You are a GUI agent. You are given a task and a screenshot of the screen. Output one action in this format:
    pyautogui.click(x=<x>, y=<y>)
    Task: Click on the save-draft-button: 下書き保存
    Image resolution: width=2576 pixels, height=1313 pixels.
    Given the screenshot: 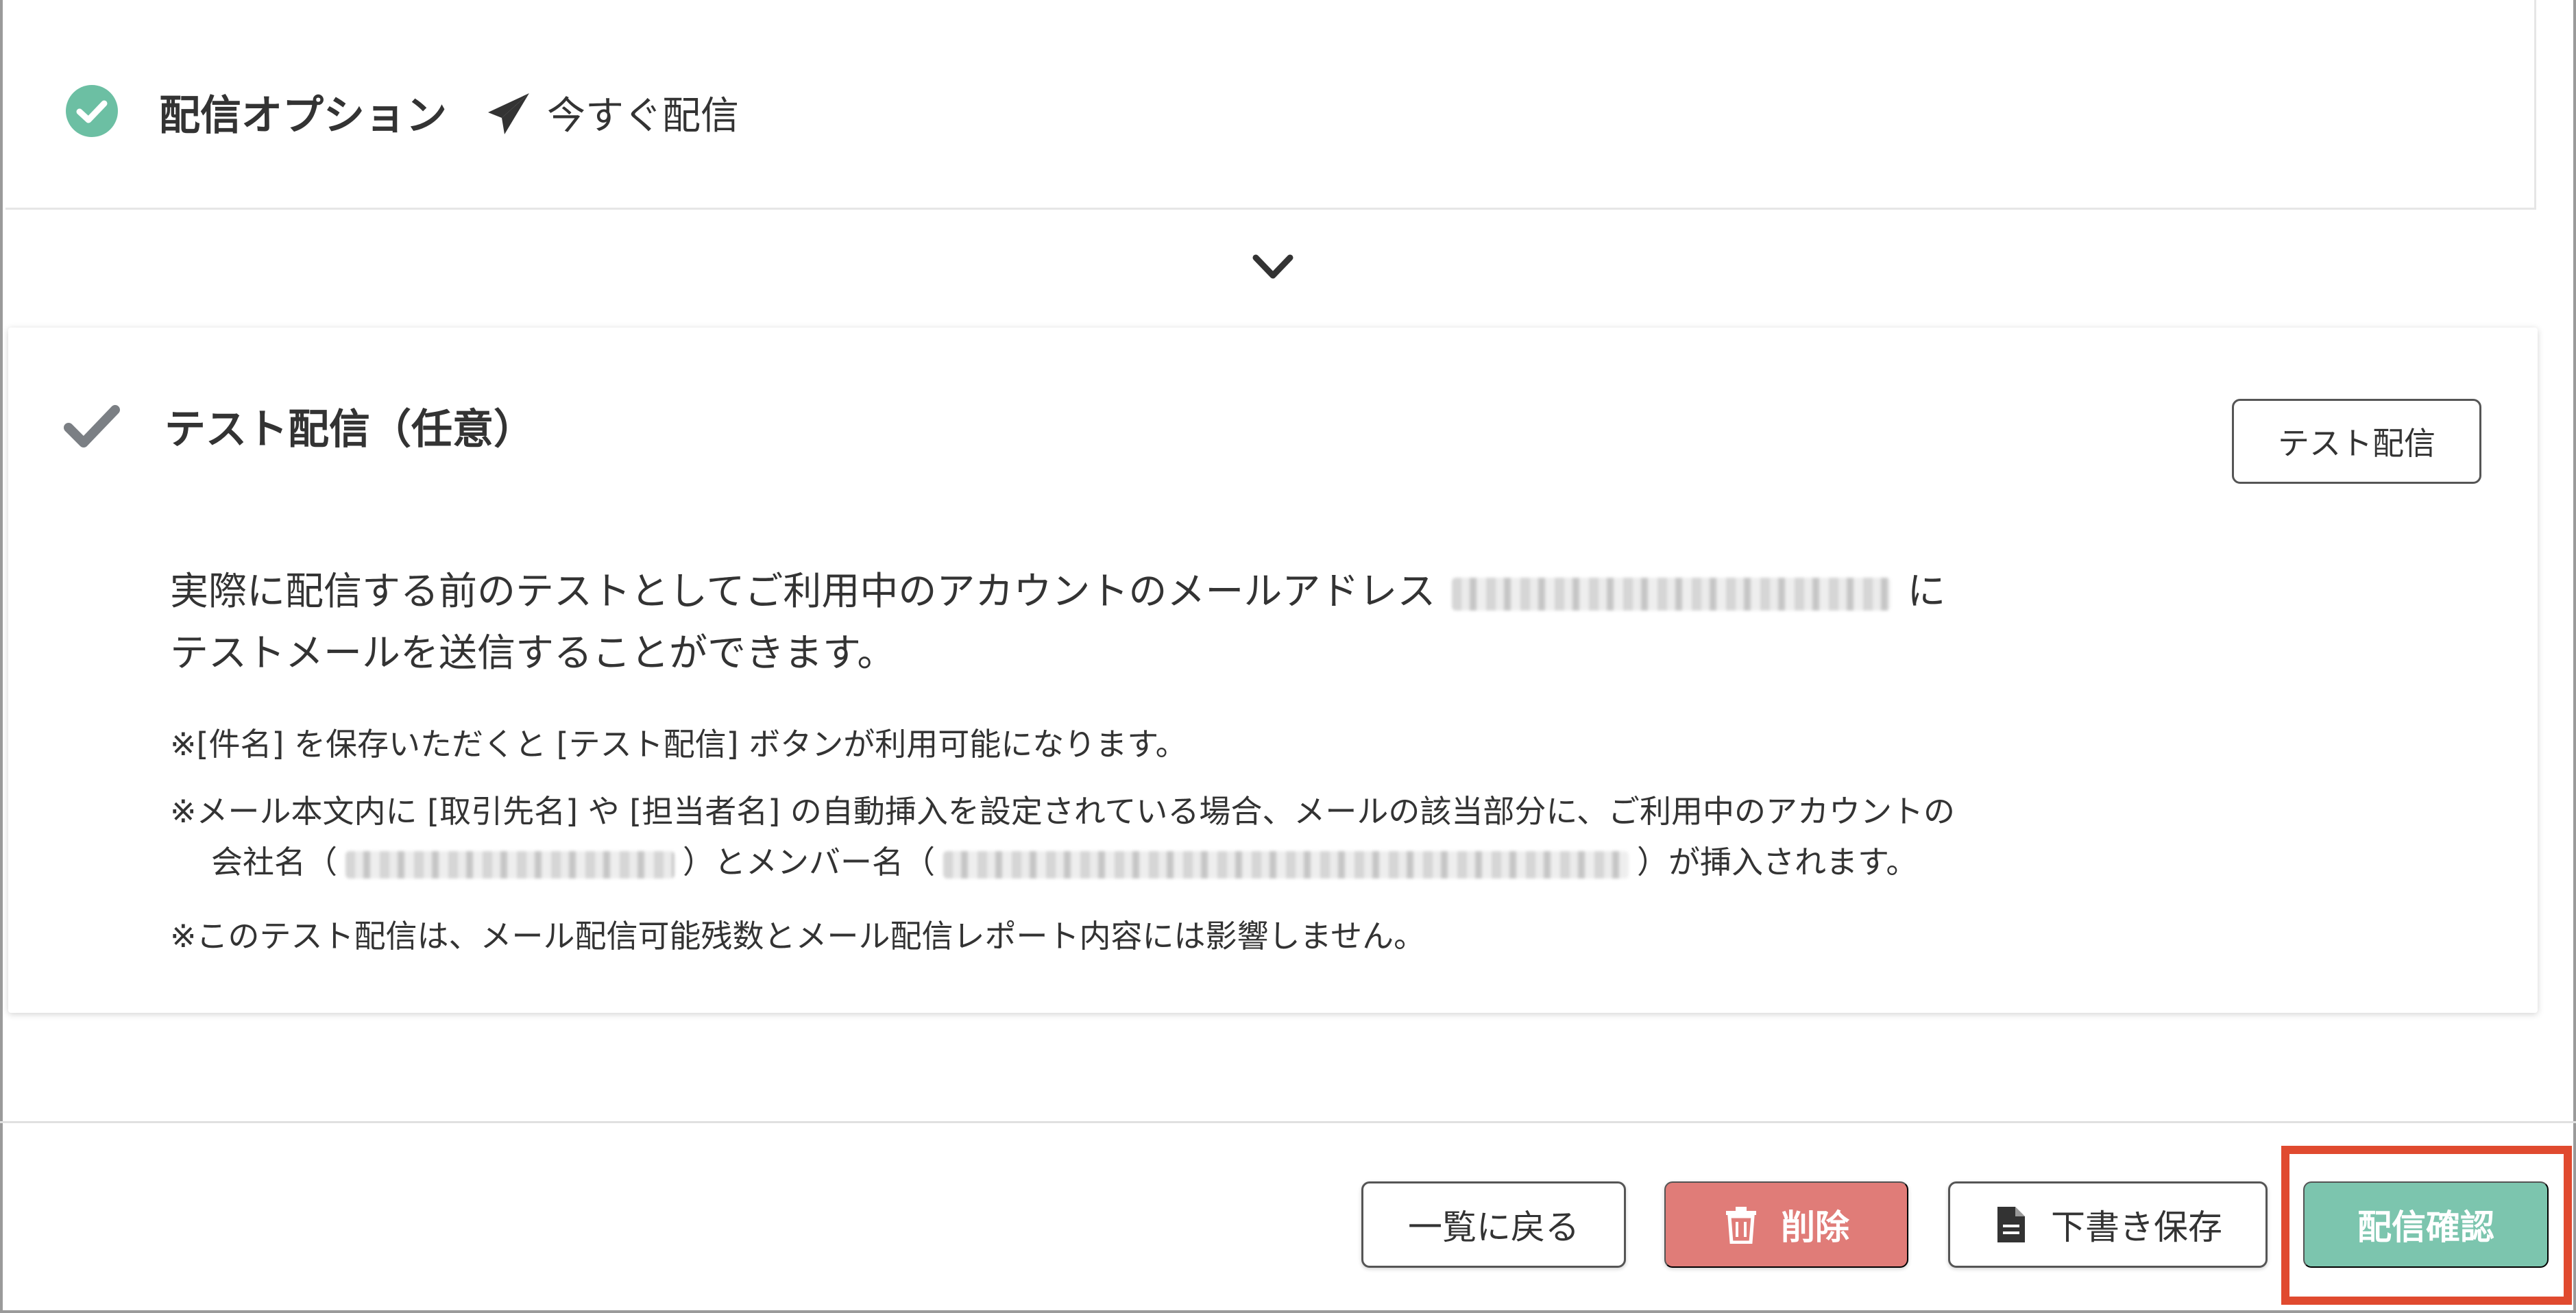 What is the action you would take?
    pyautogui.click(x=2108, y=1224)
    